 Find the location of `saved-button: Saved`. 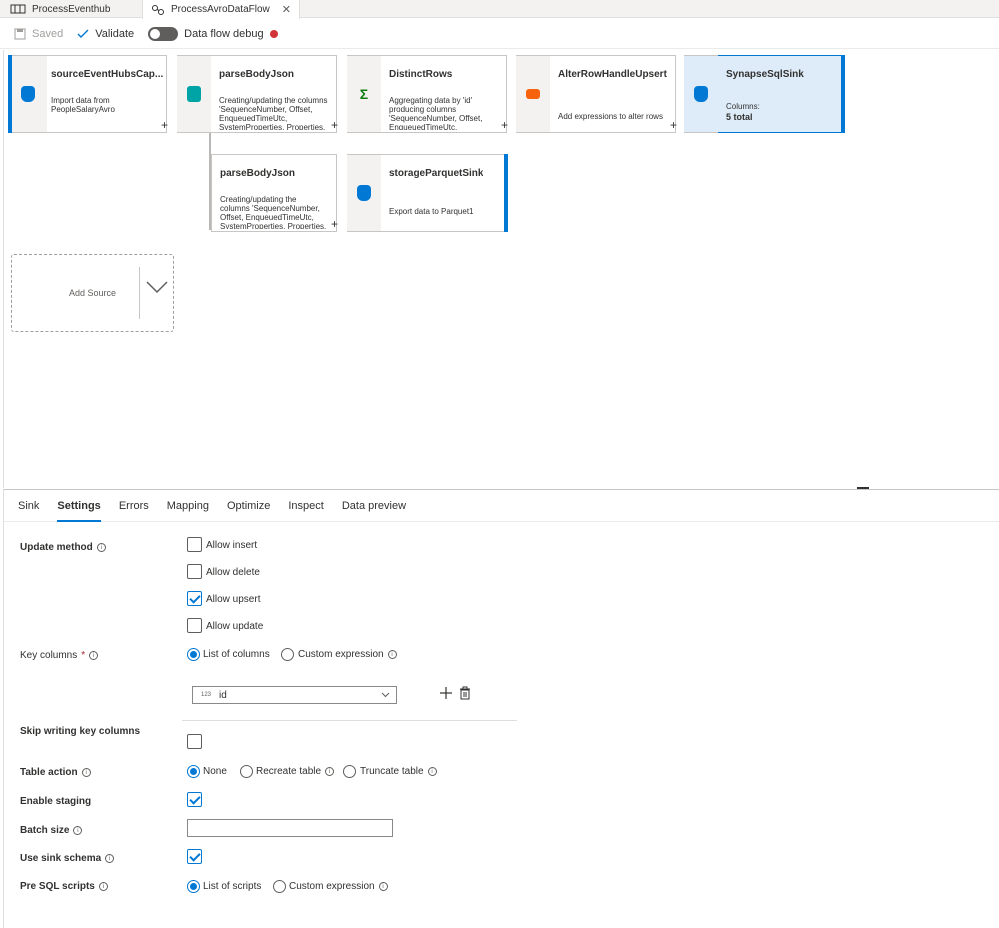

saved-button: Saved is located at coordinates (38, 34).